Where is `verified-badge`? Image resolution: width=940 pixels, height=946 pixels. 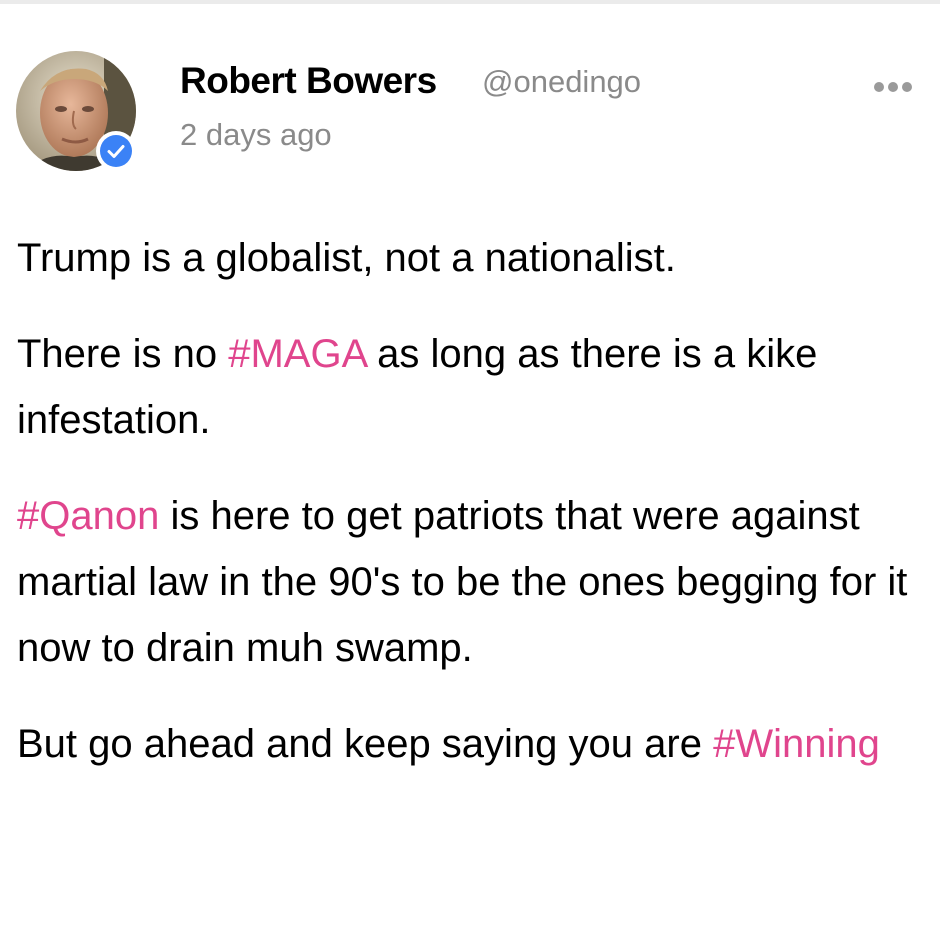 verified-badge is located at coordinates (116, 151).